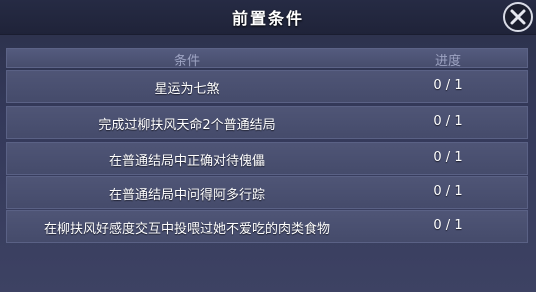 The height and width of the screenshot is (292, 536). I want to click on condition-text: 星运为七煞, so click(187, 89).